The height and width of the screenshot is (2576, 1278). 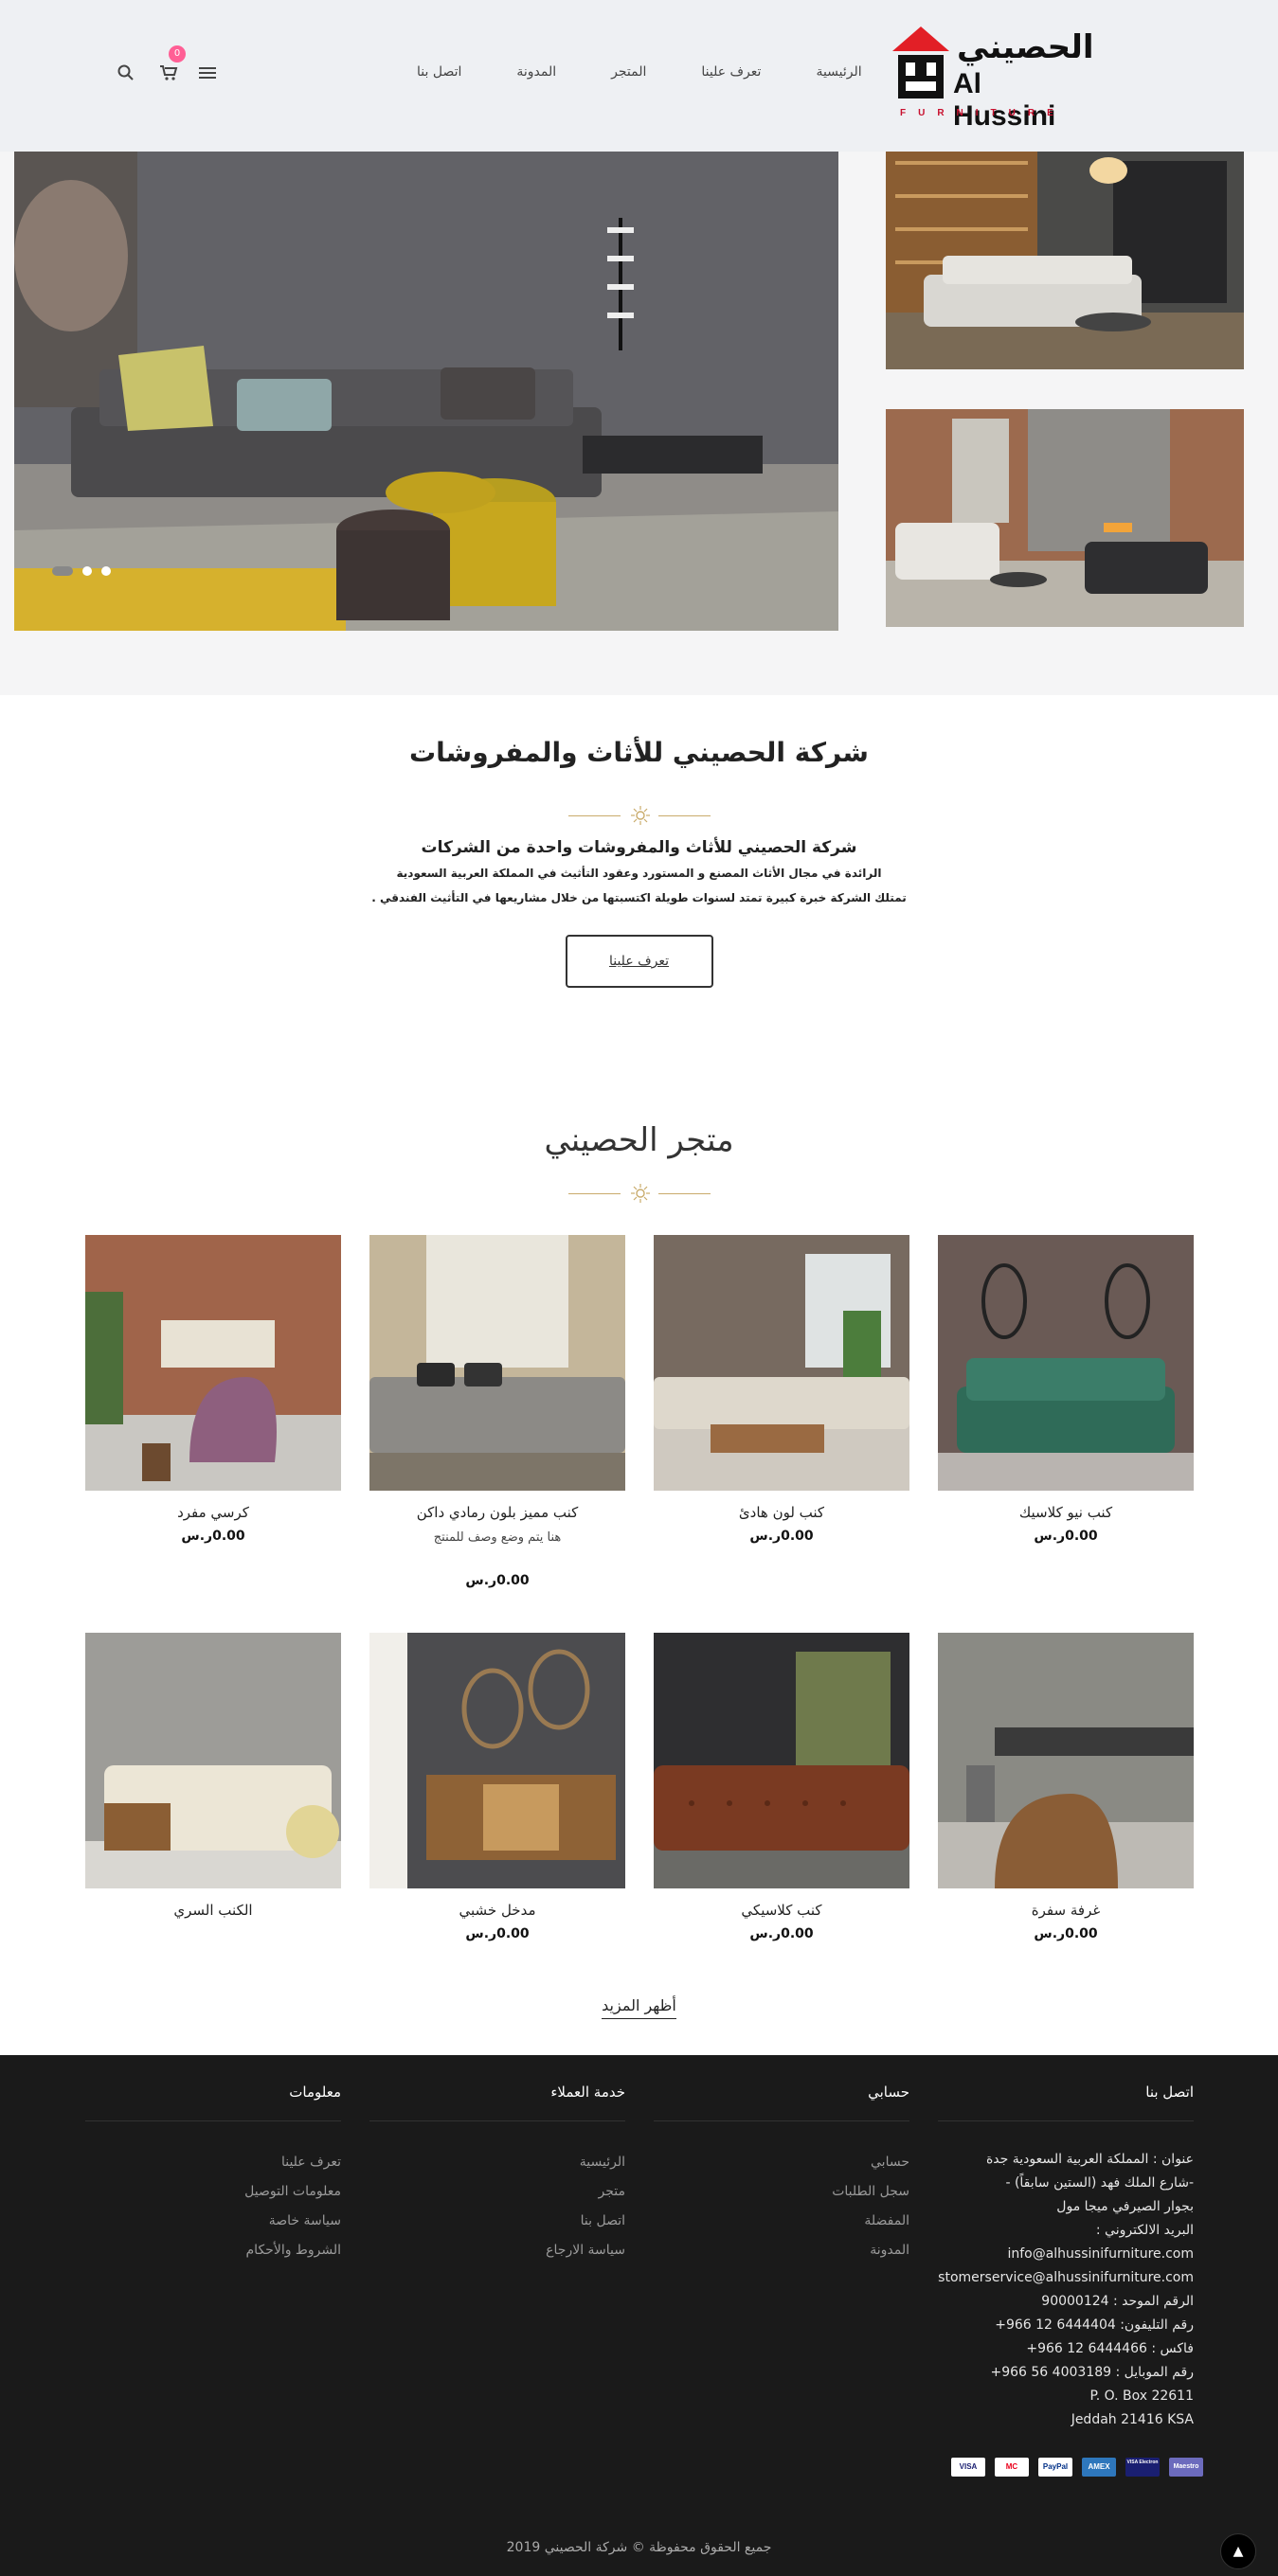 What do you see at coordinates (1055, 2467) in the screenshot?
I see `paypal-icon: PayPal` at bounding box center [1055, 2467].